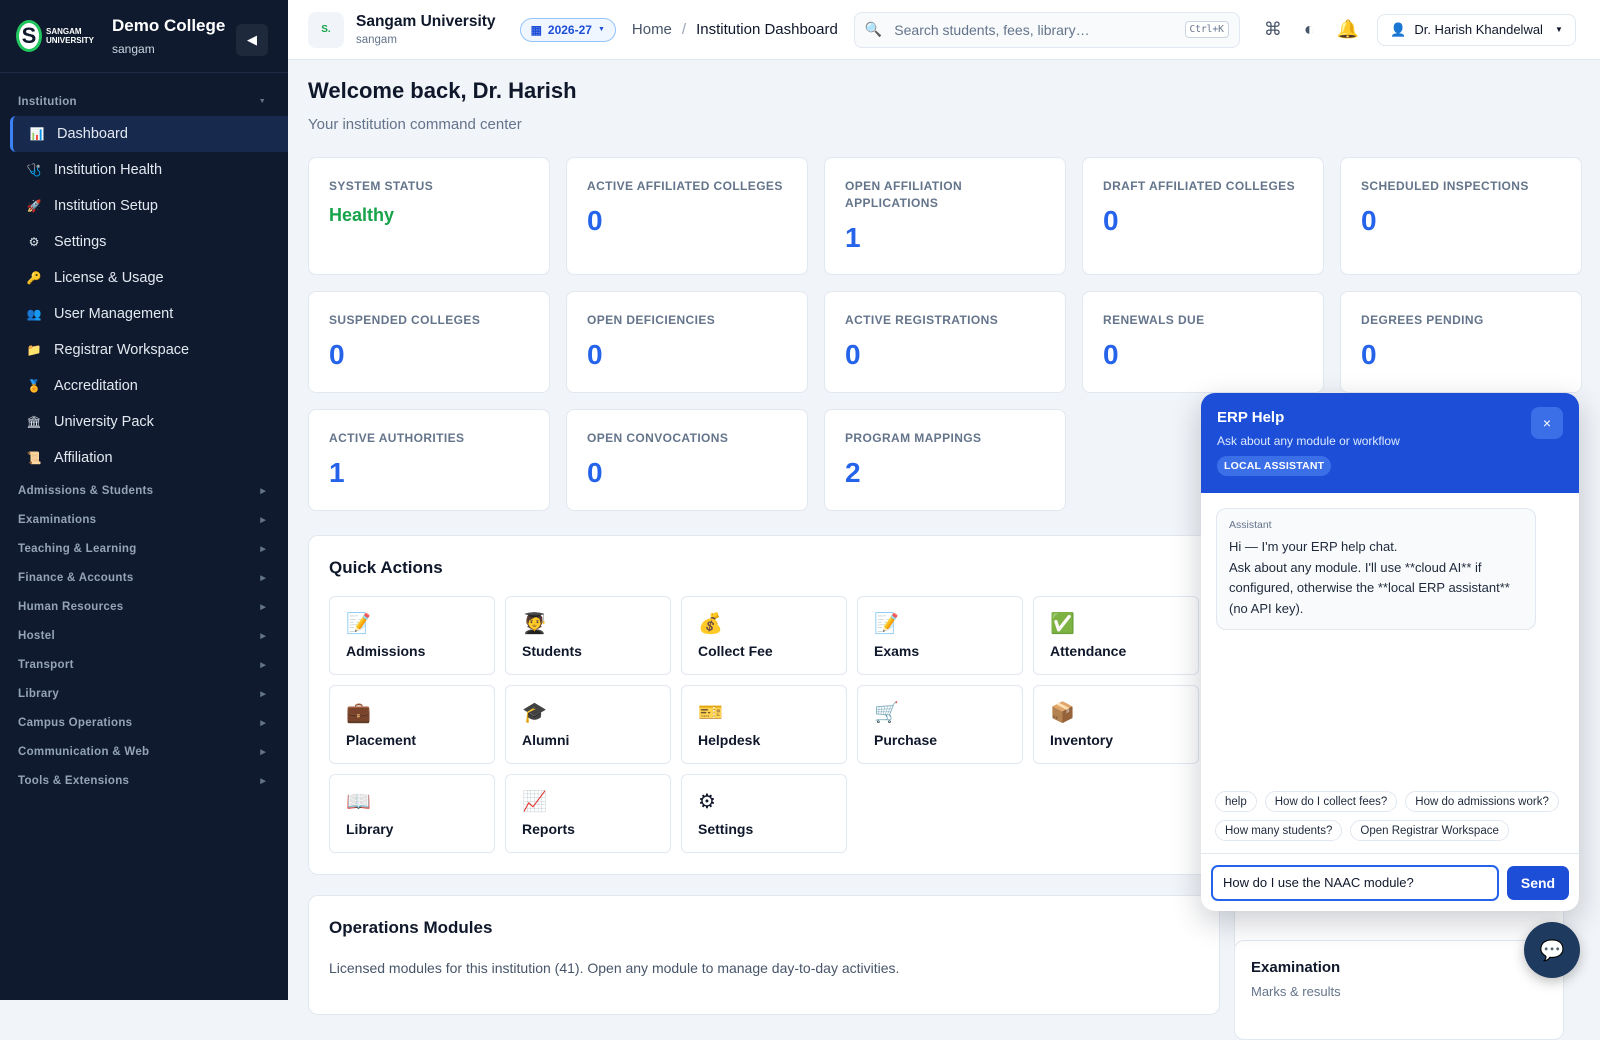 The image size is (1600, 1040). I want to click on caret-down-icon: ▼, so click(262, 101).